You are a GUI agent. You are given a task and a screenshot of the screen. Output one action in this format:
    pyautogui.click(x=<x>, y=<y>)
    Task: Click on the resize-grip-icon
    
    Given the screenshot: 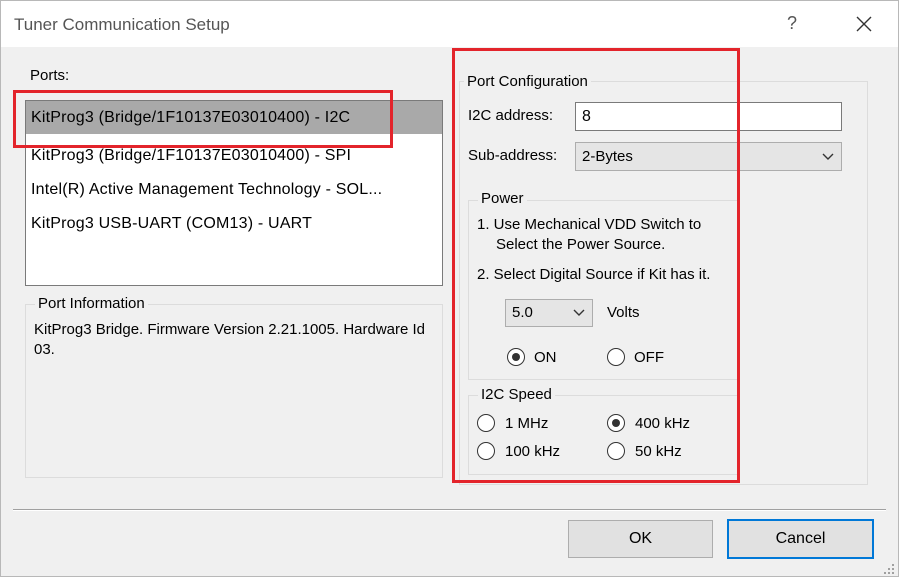 What is the action you would take?
    pyautogui.click(x=888, y=568)
    